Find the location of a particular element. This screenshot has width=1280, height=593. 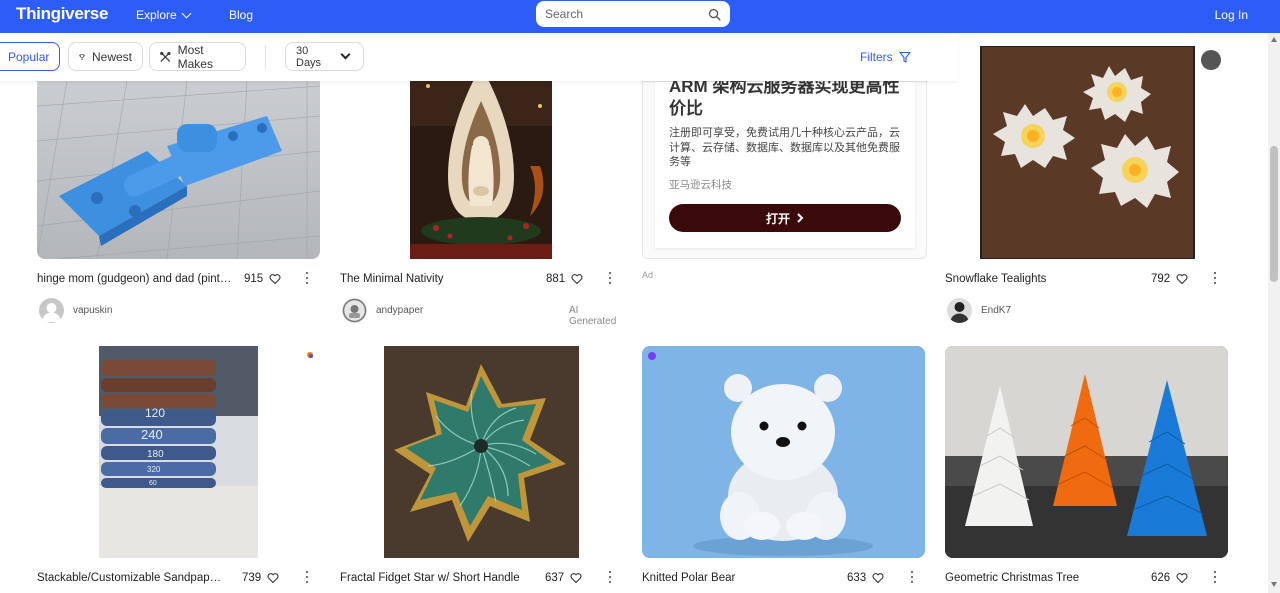

author-name: andypaper is located at coordinates (399, 310).